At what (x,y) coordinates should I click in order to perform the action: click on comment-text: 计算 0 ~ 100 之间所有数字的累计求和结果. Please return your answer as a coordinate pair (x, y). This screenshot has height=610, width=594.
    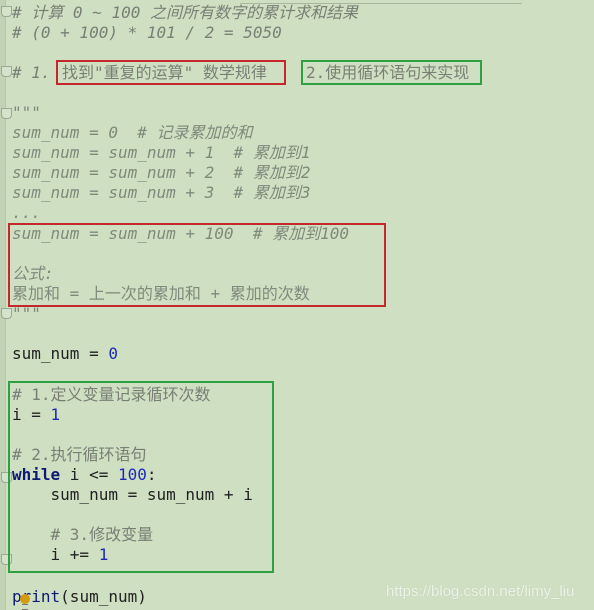
    Looking at the image, I should click on (189, 12).